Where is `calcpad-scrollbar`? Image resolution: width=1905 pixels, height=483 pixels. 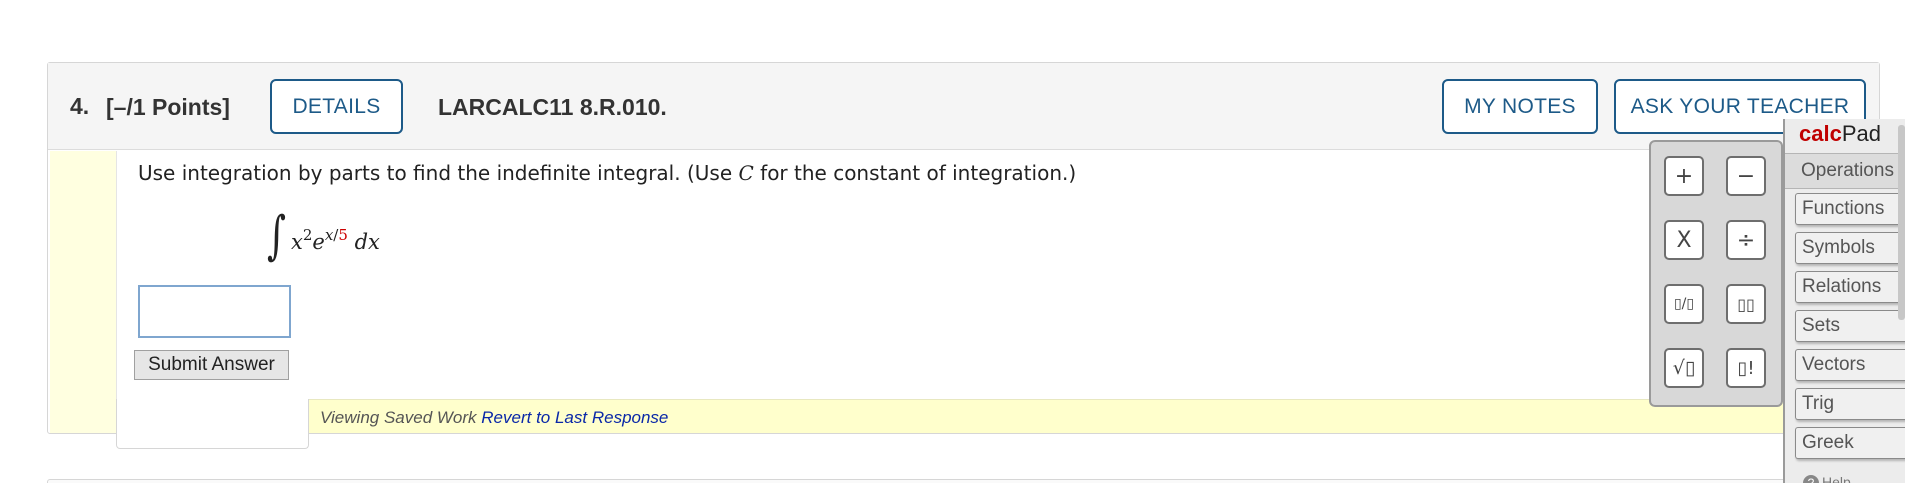
calcpad-scrollbar is located at coordinates (1901, 222).